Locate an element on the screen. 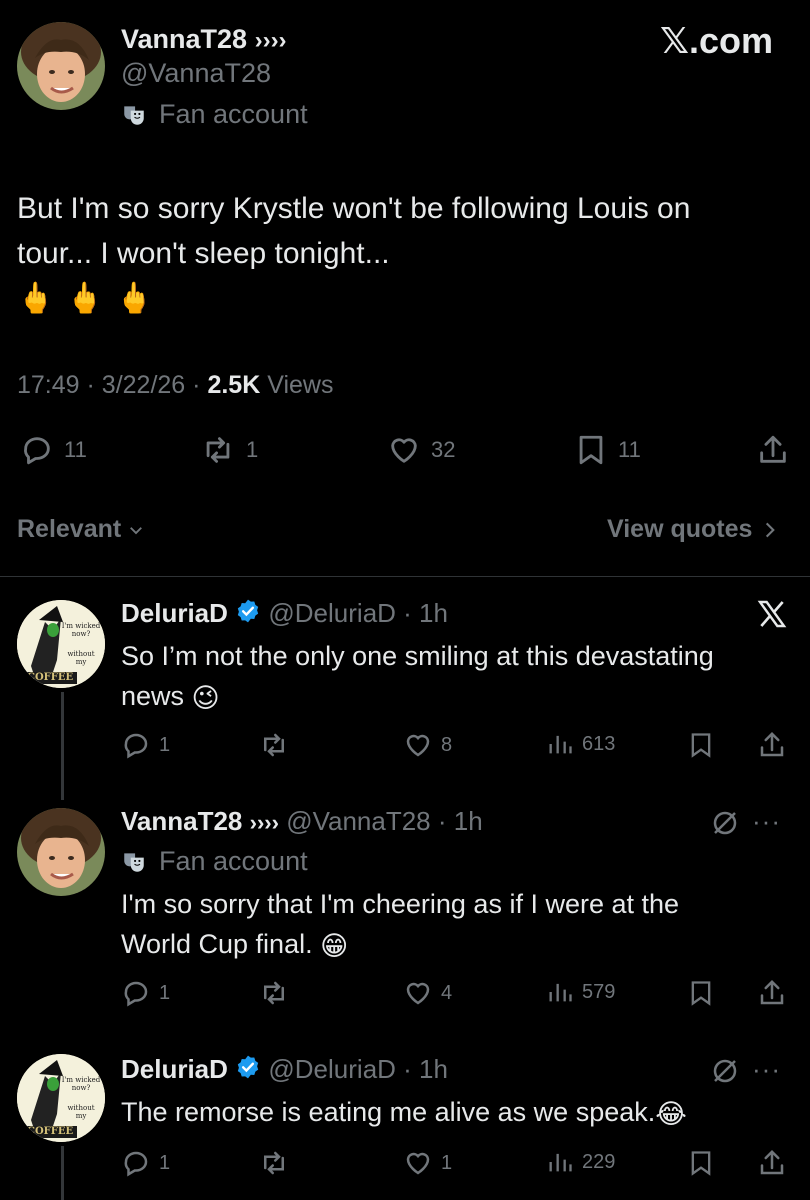 Image resolution: width=810 pixels, height=1200 pixels. reply1-bookmark-button is located at coordinates (701, 745).